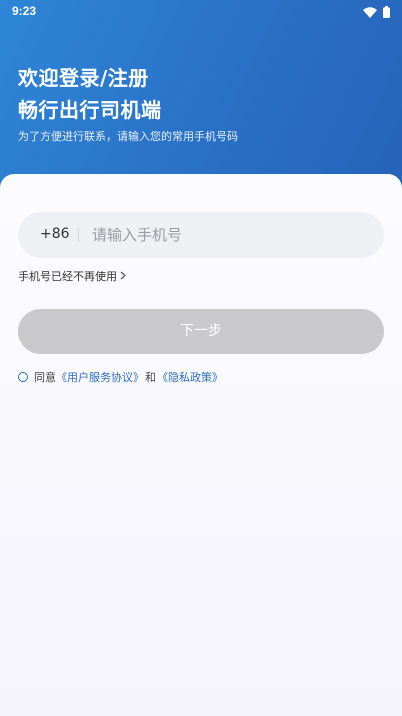  What do you see at coordinates (128, 136) in the screenshot?
I see `page-subtitle: 为了方便进行联系，请输入您的常用手机号码` at bounding box center [128, 136].